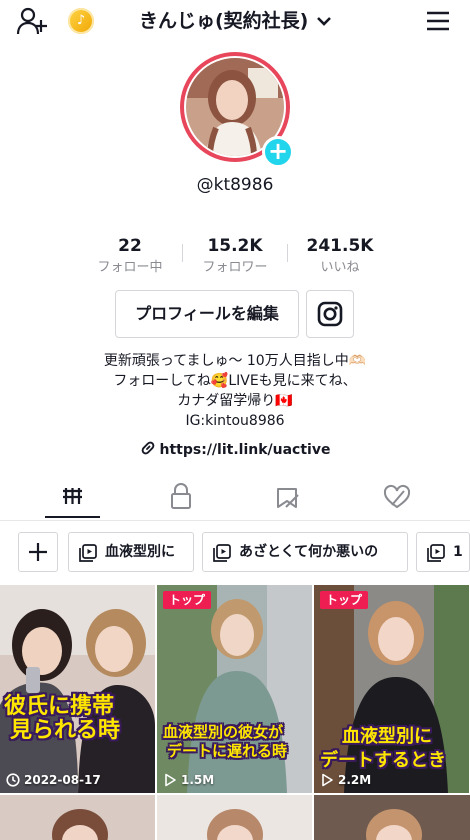 The width and height of the screenshot is (470, 840). What do you see at coordinates (438, 21) in the screenshot?
I see `menu-icon` at bounding box center [438, 21].